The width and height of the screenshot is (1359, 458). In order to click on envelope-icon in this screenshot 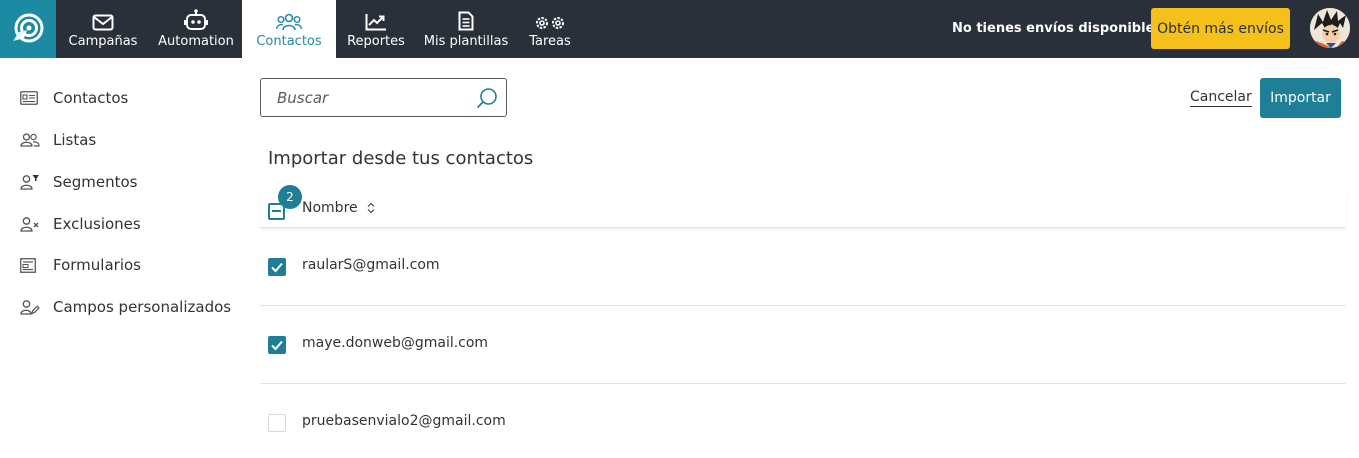, I will do `click(103, 20)`.